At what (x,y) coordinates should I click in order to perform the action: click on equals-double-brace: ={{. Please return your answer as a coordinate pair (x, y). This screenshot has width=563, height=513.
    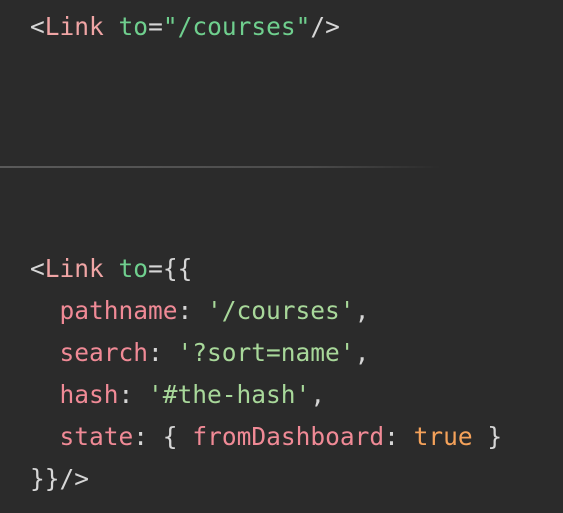
    Looking at the image, I should click on (170, 268).